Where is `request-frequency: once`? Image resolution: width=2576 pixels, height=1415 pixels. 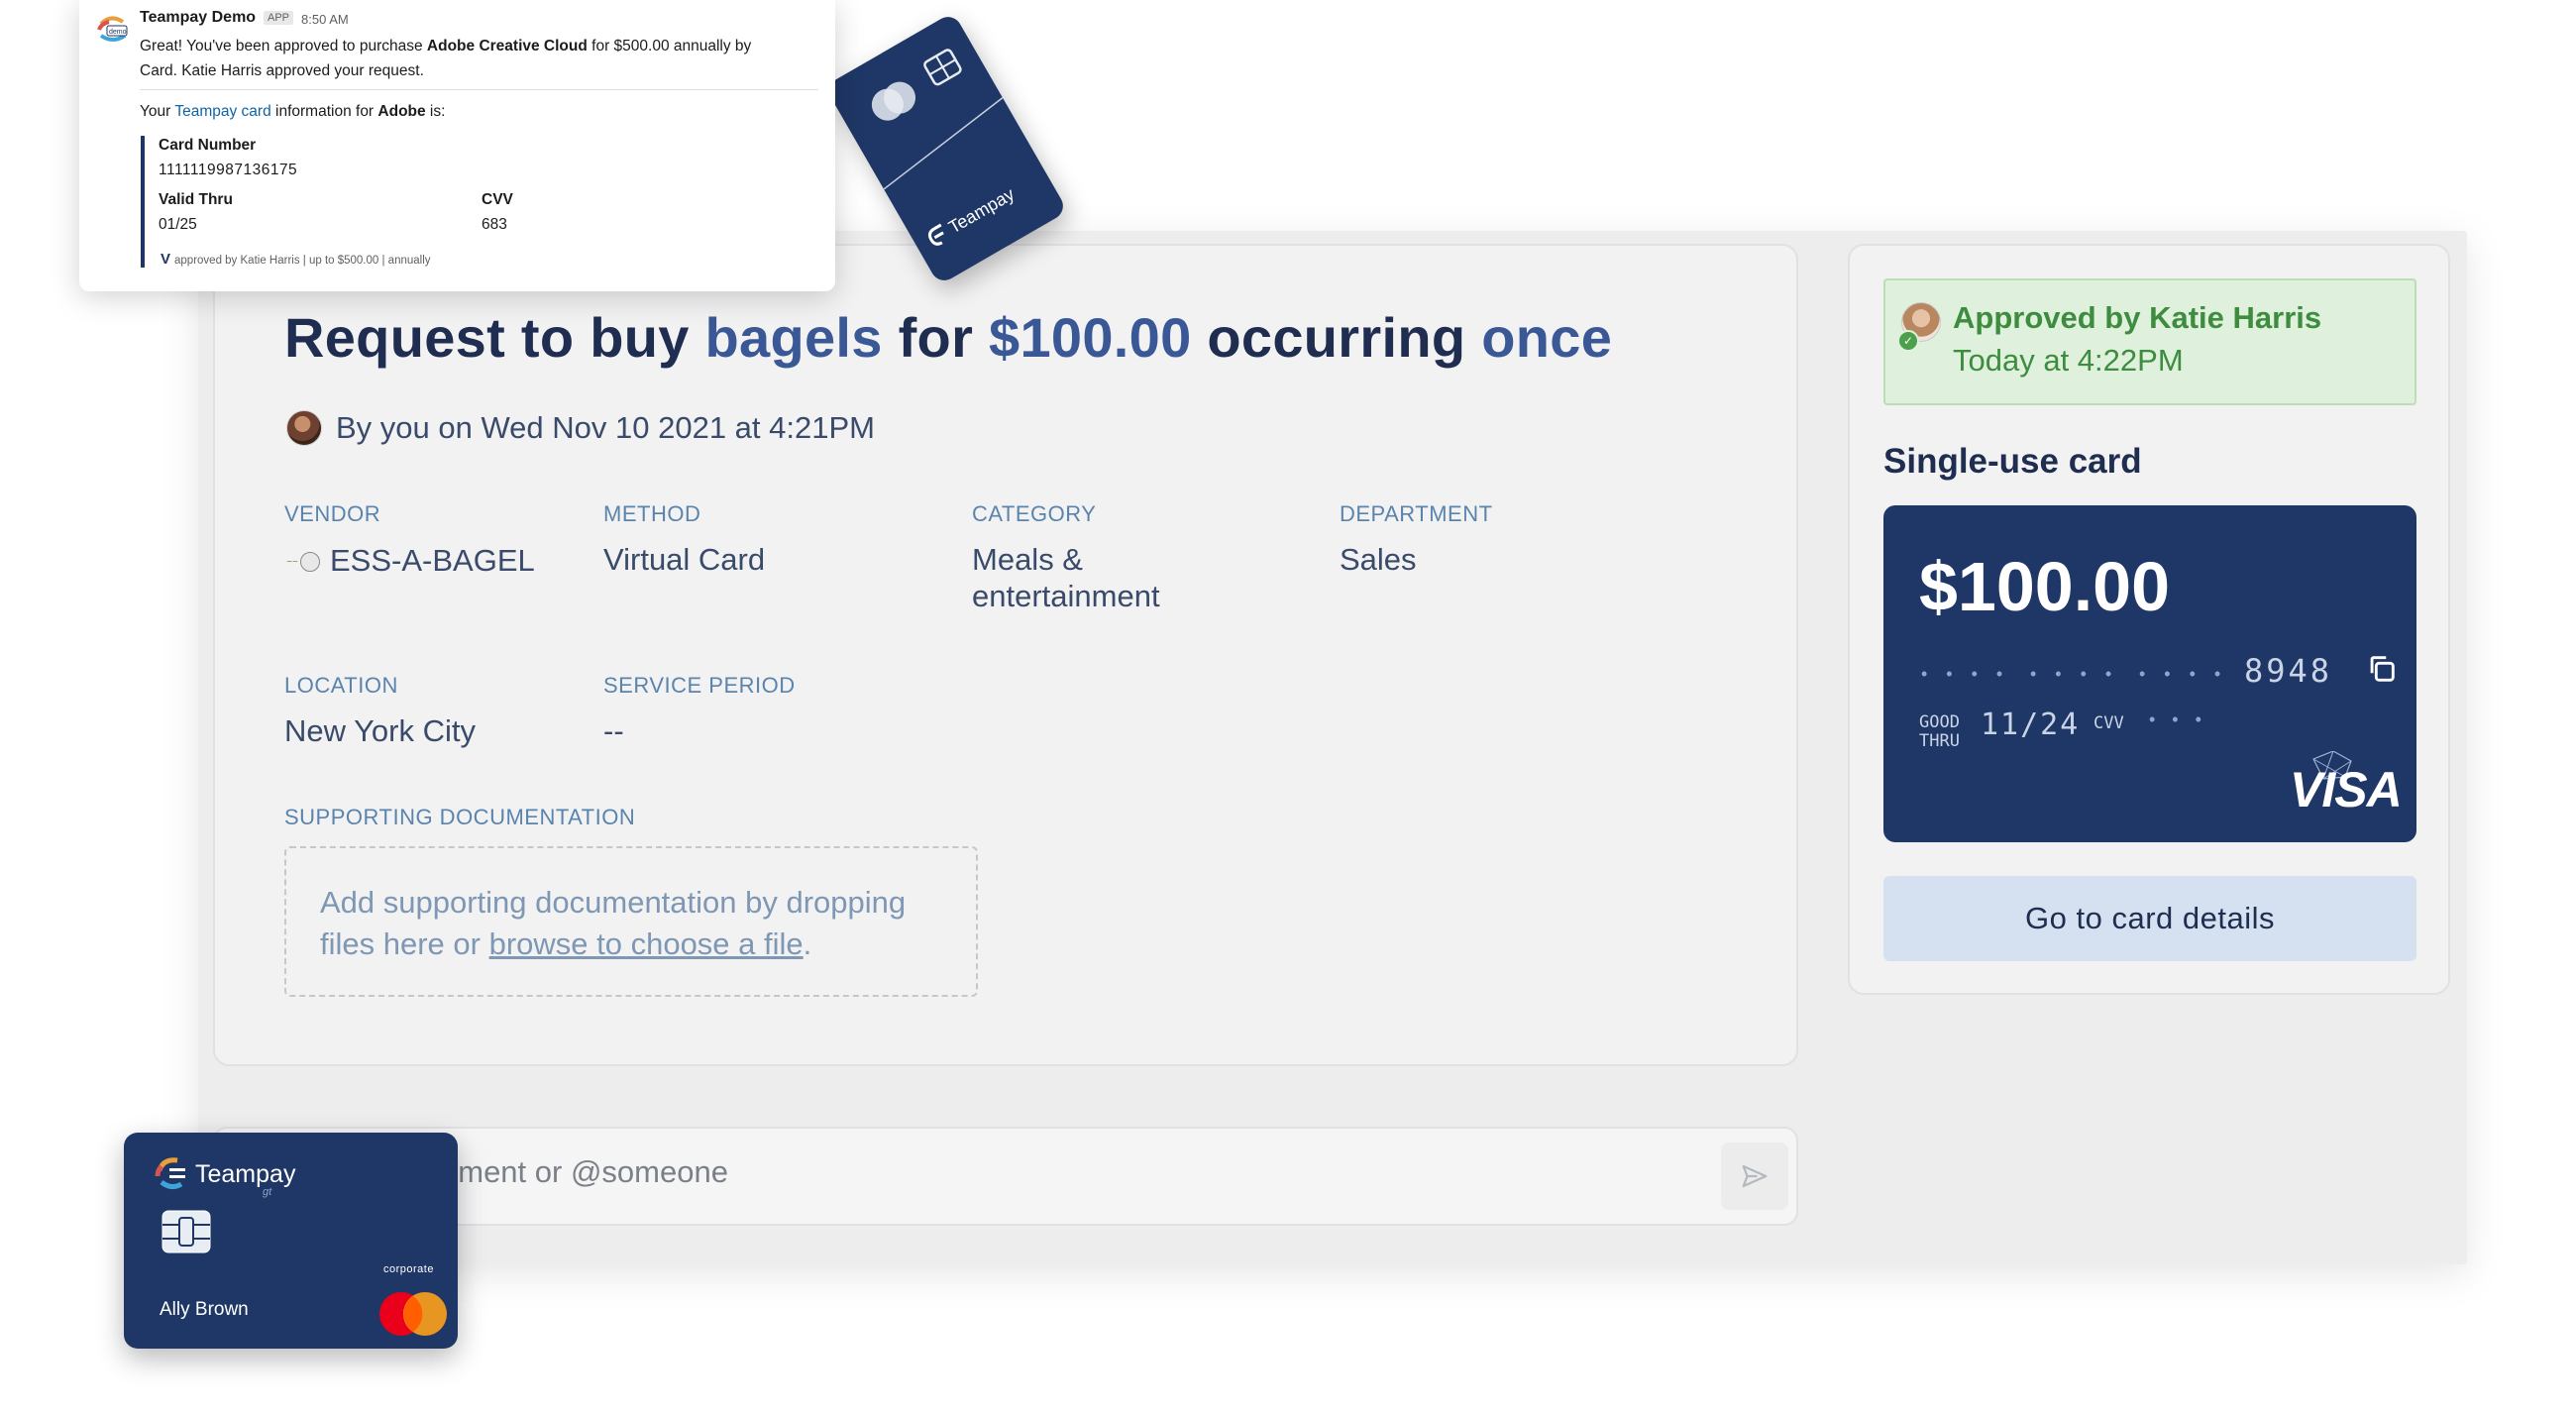 request-frequency: once is located at coordinates (1547, 337).